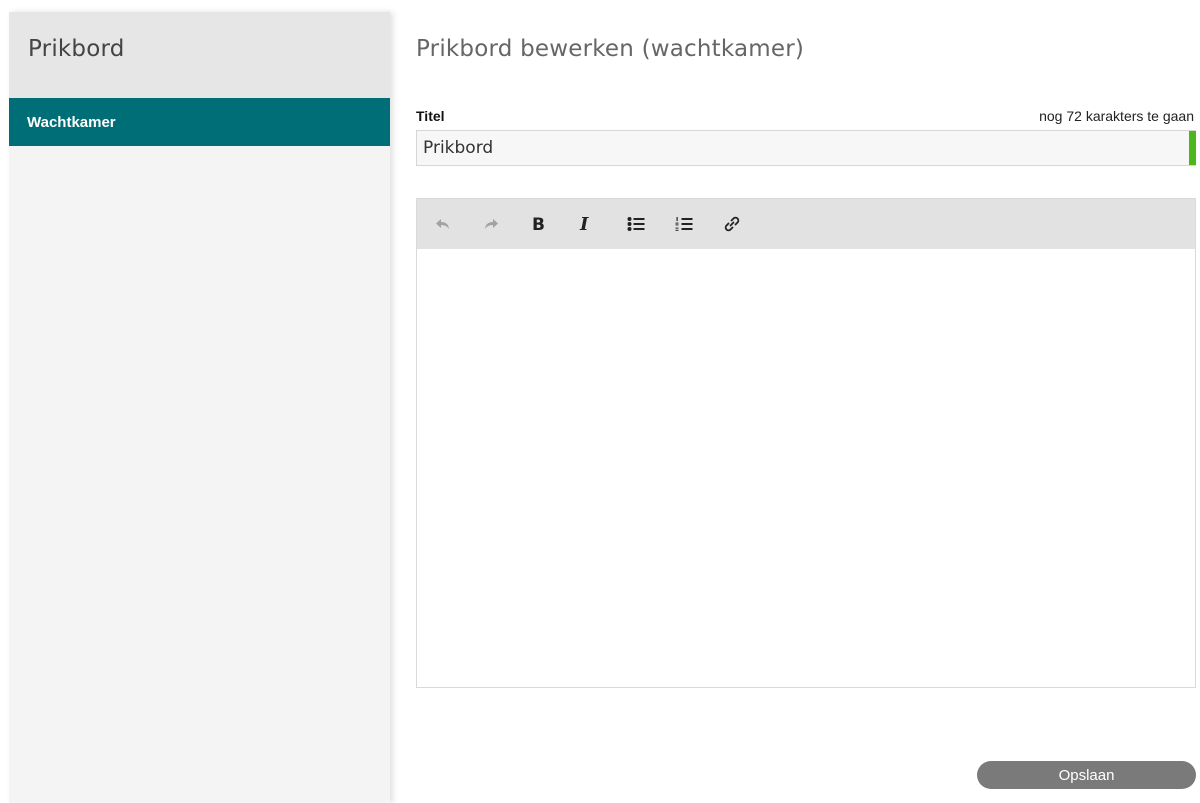 The width and height of the screenshot is (1200, 803). I want to click on bold-icon: B, so click(538, 224).